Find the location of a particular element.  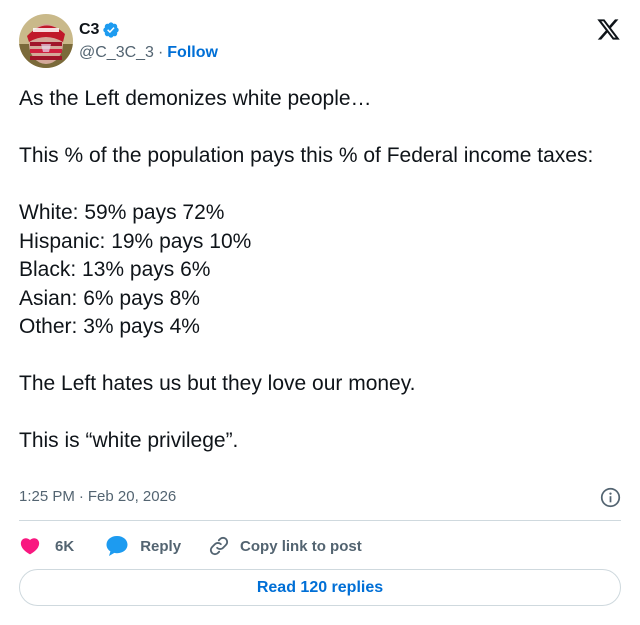

avatar is located at coordinates (46, 41).